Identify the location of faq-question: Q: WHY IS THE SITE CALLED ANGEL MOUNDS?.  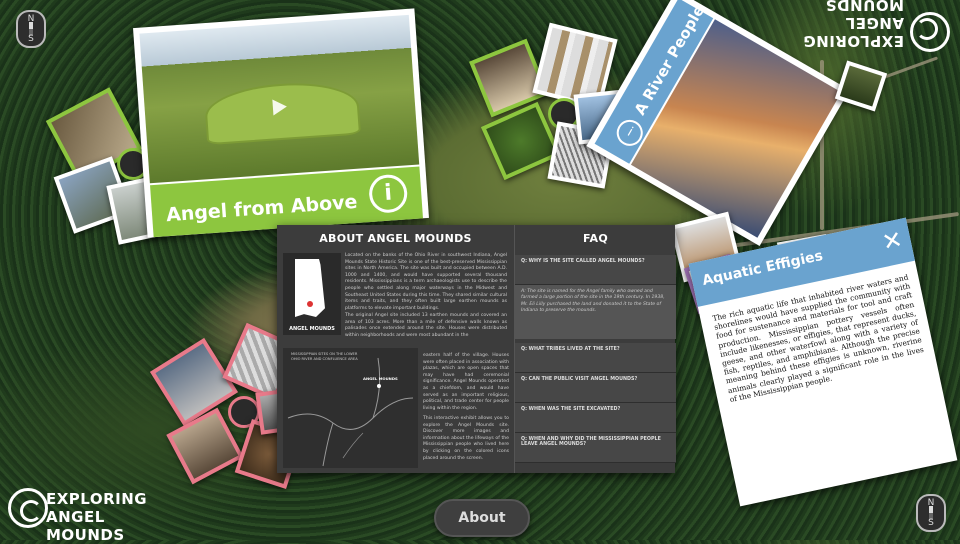
(595, 270).